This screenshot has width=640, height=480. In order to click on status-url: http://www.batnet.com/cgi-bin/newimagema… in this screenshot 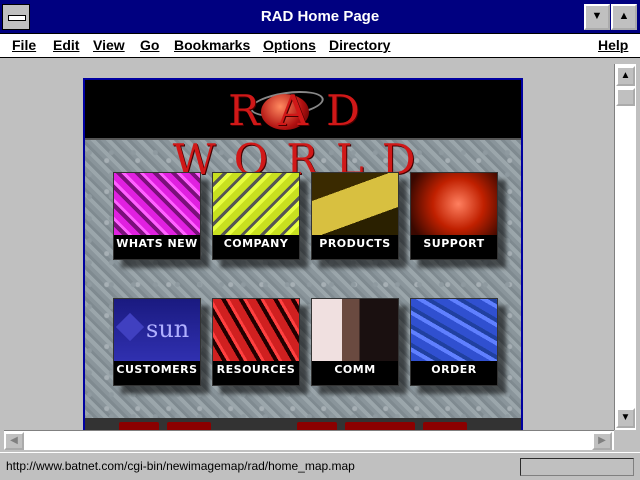, I will do `click(180, 466)`.